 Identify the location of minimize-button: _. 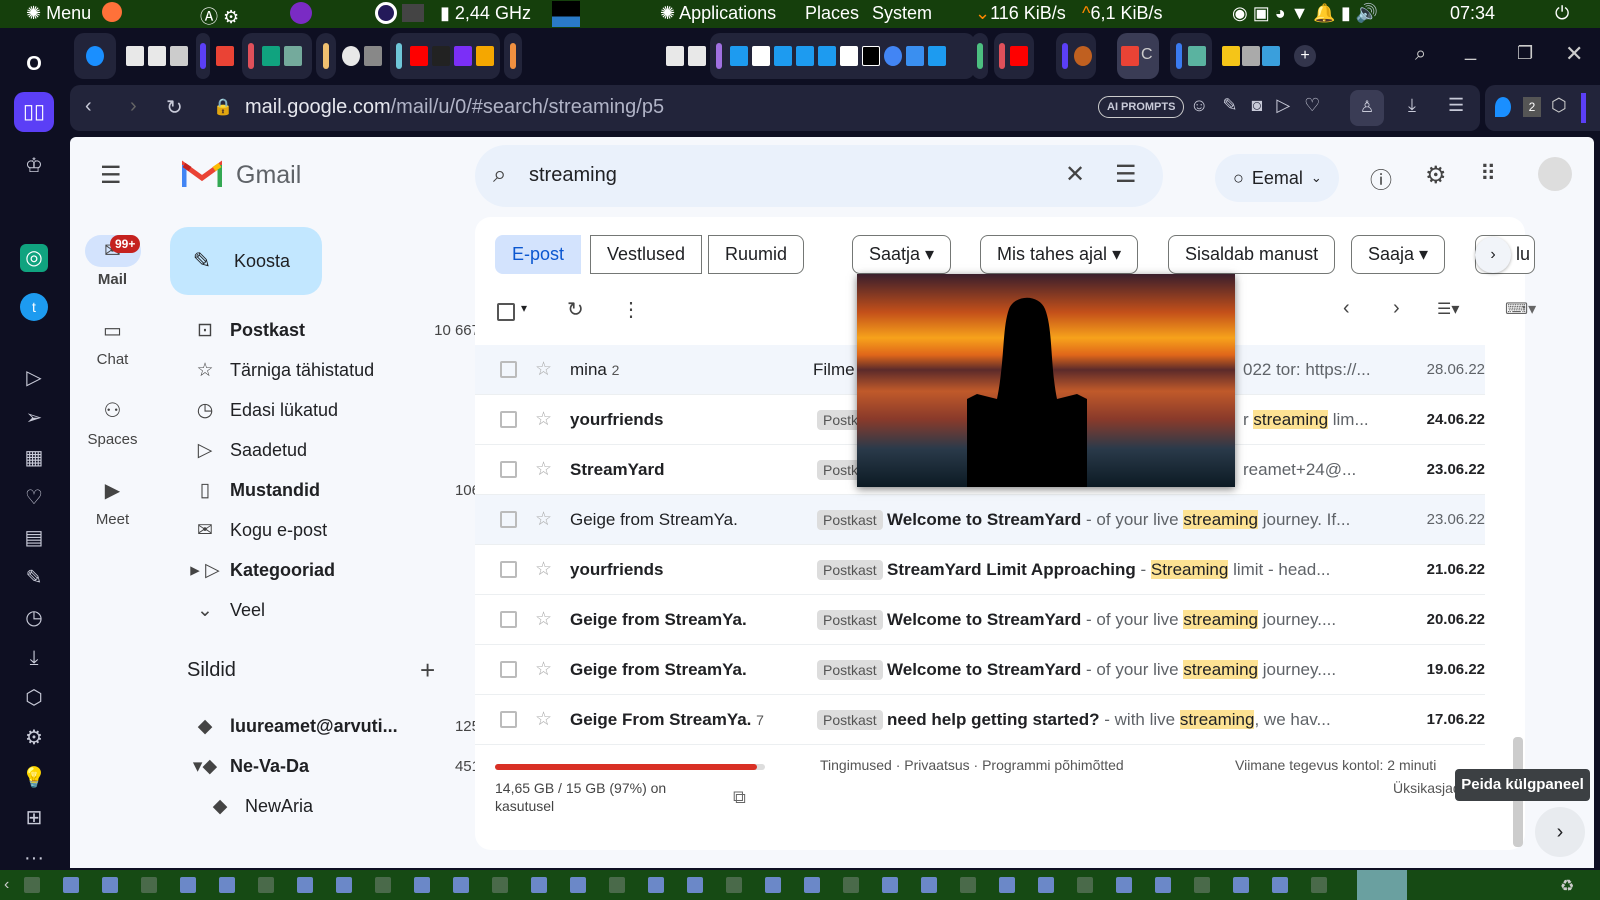
(1470, 50).